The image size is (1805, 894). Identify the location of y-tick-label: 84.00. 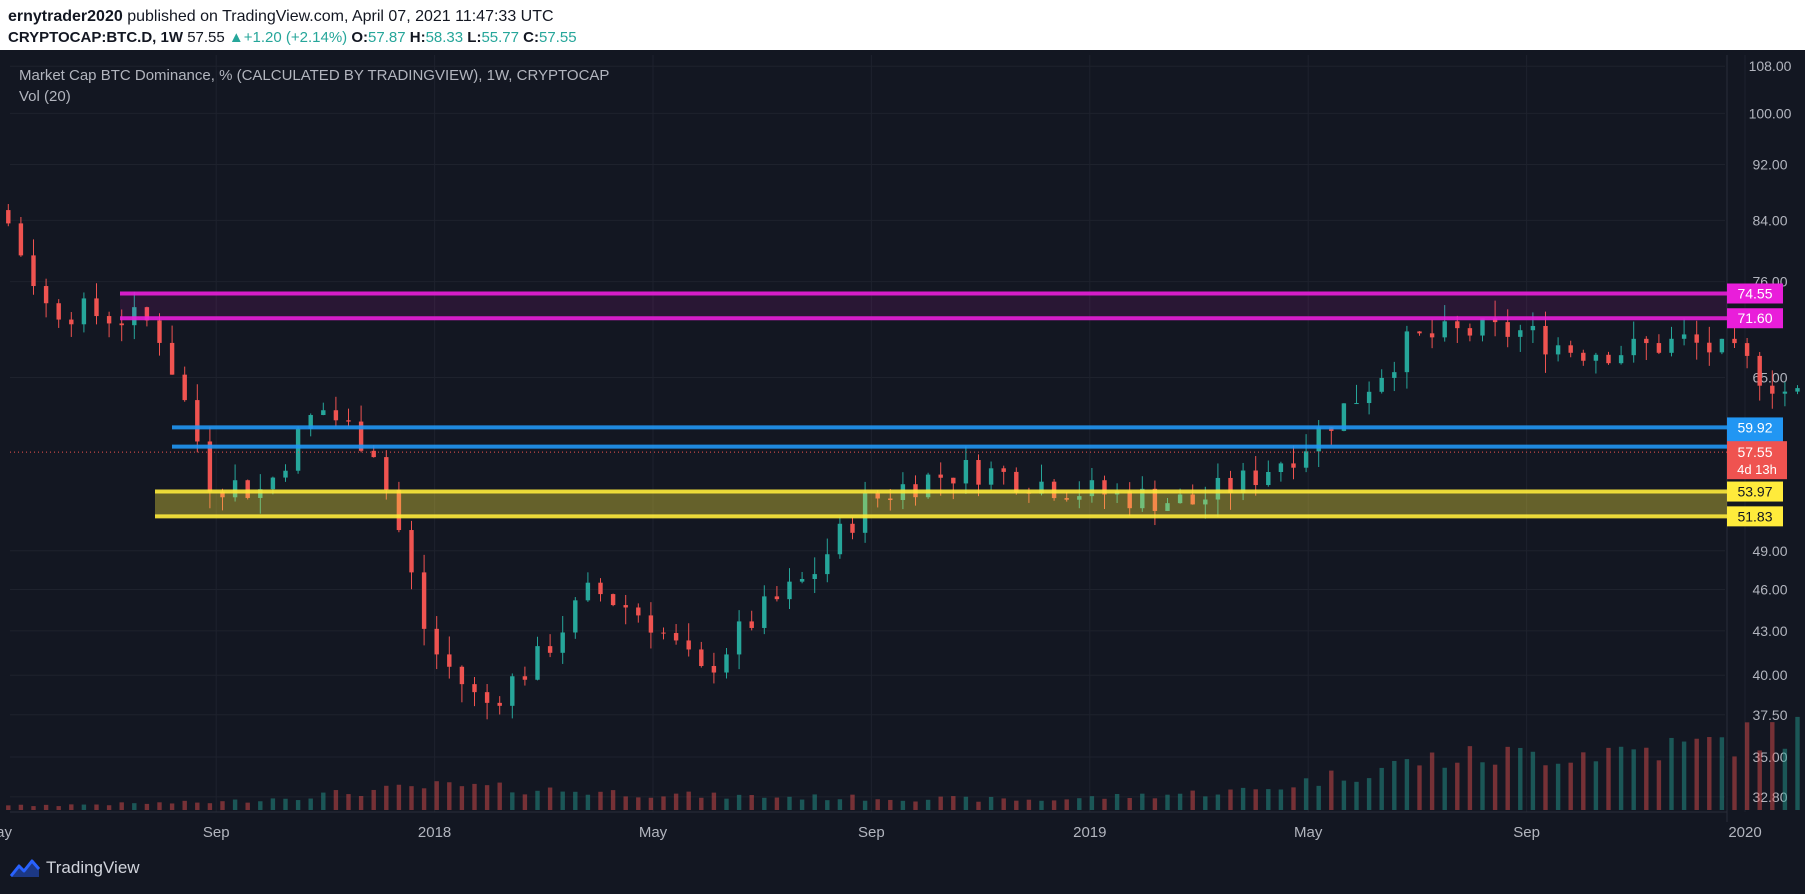
(1769, 220).